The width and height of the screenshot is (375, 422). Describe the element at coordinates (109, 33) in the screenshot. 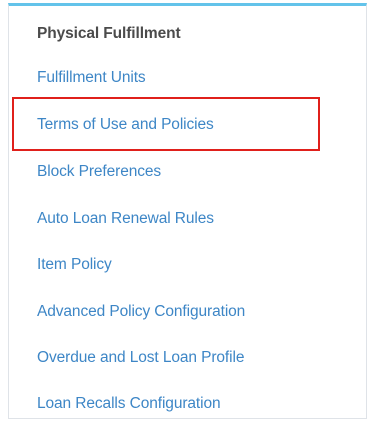

I see `menu-heading: Physical Fulfillment` at that location.